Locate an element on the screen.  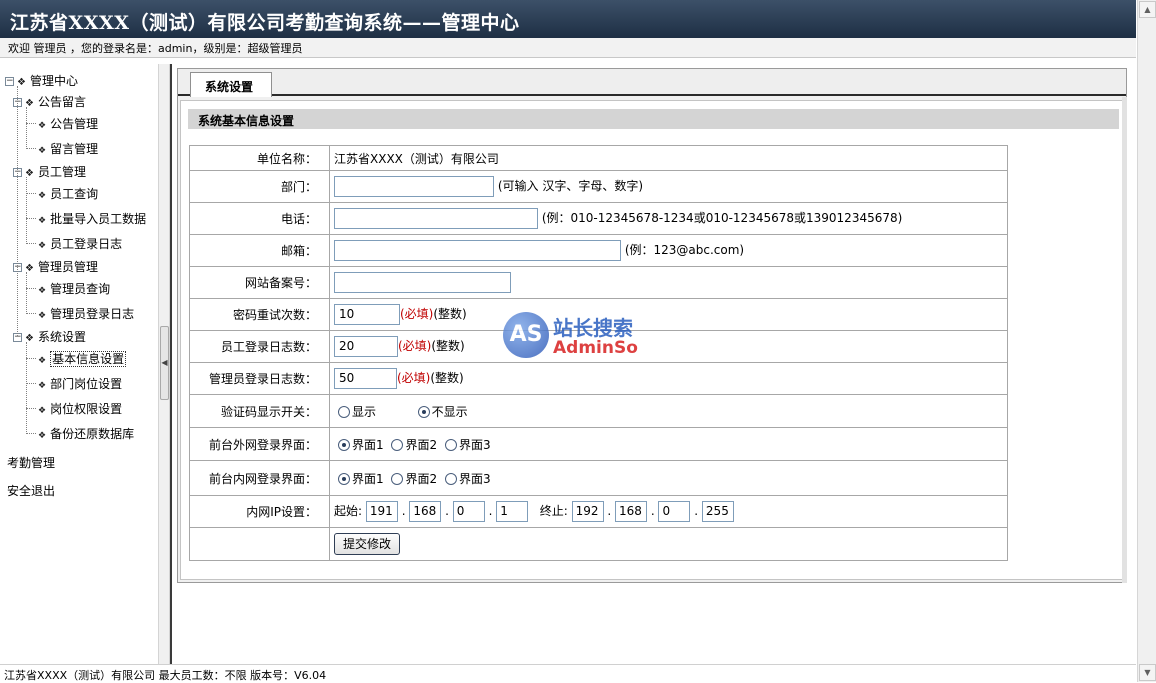
admin-log-label: 管理员登录日志数： is located at coordinates (259, 378).